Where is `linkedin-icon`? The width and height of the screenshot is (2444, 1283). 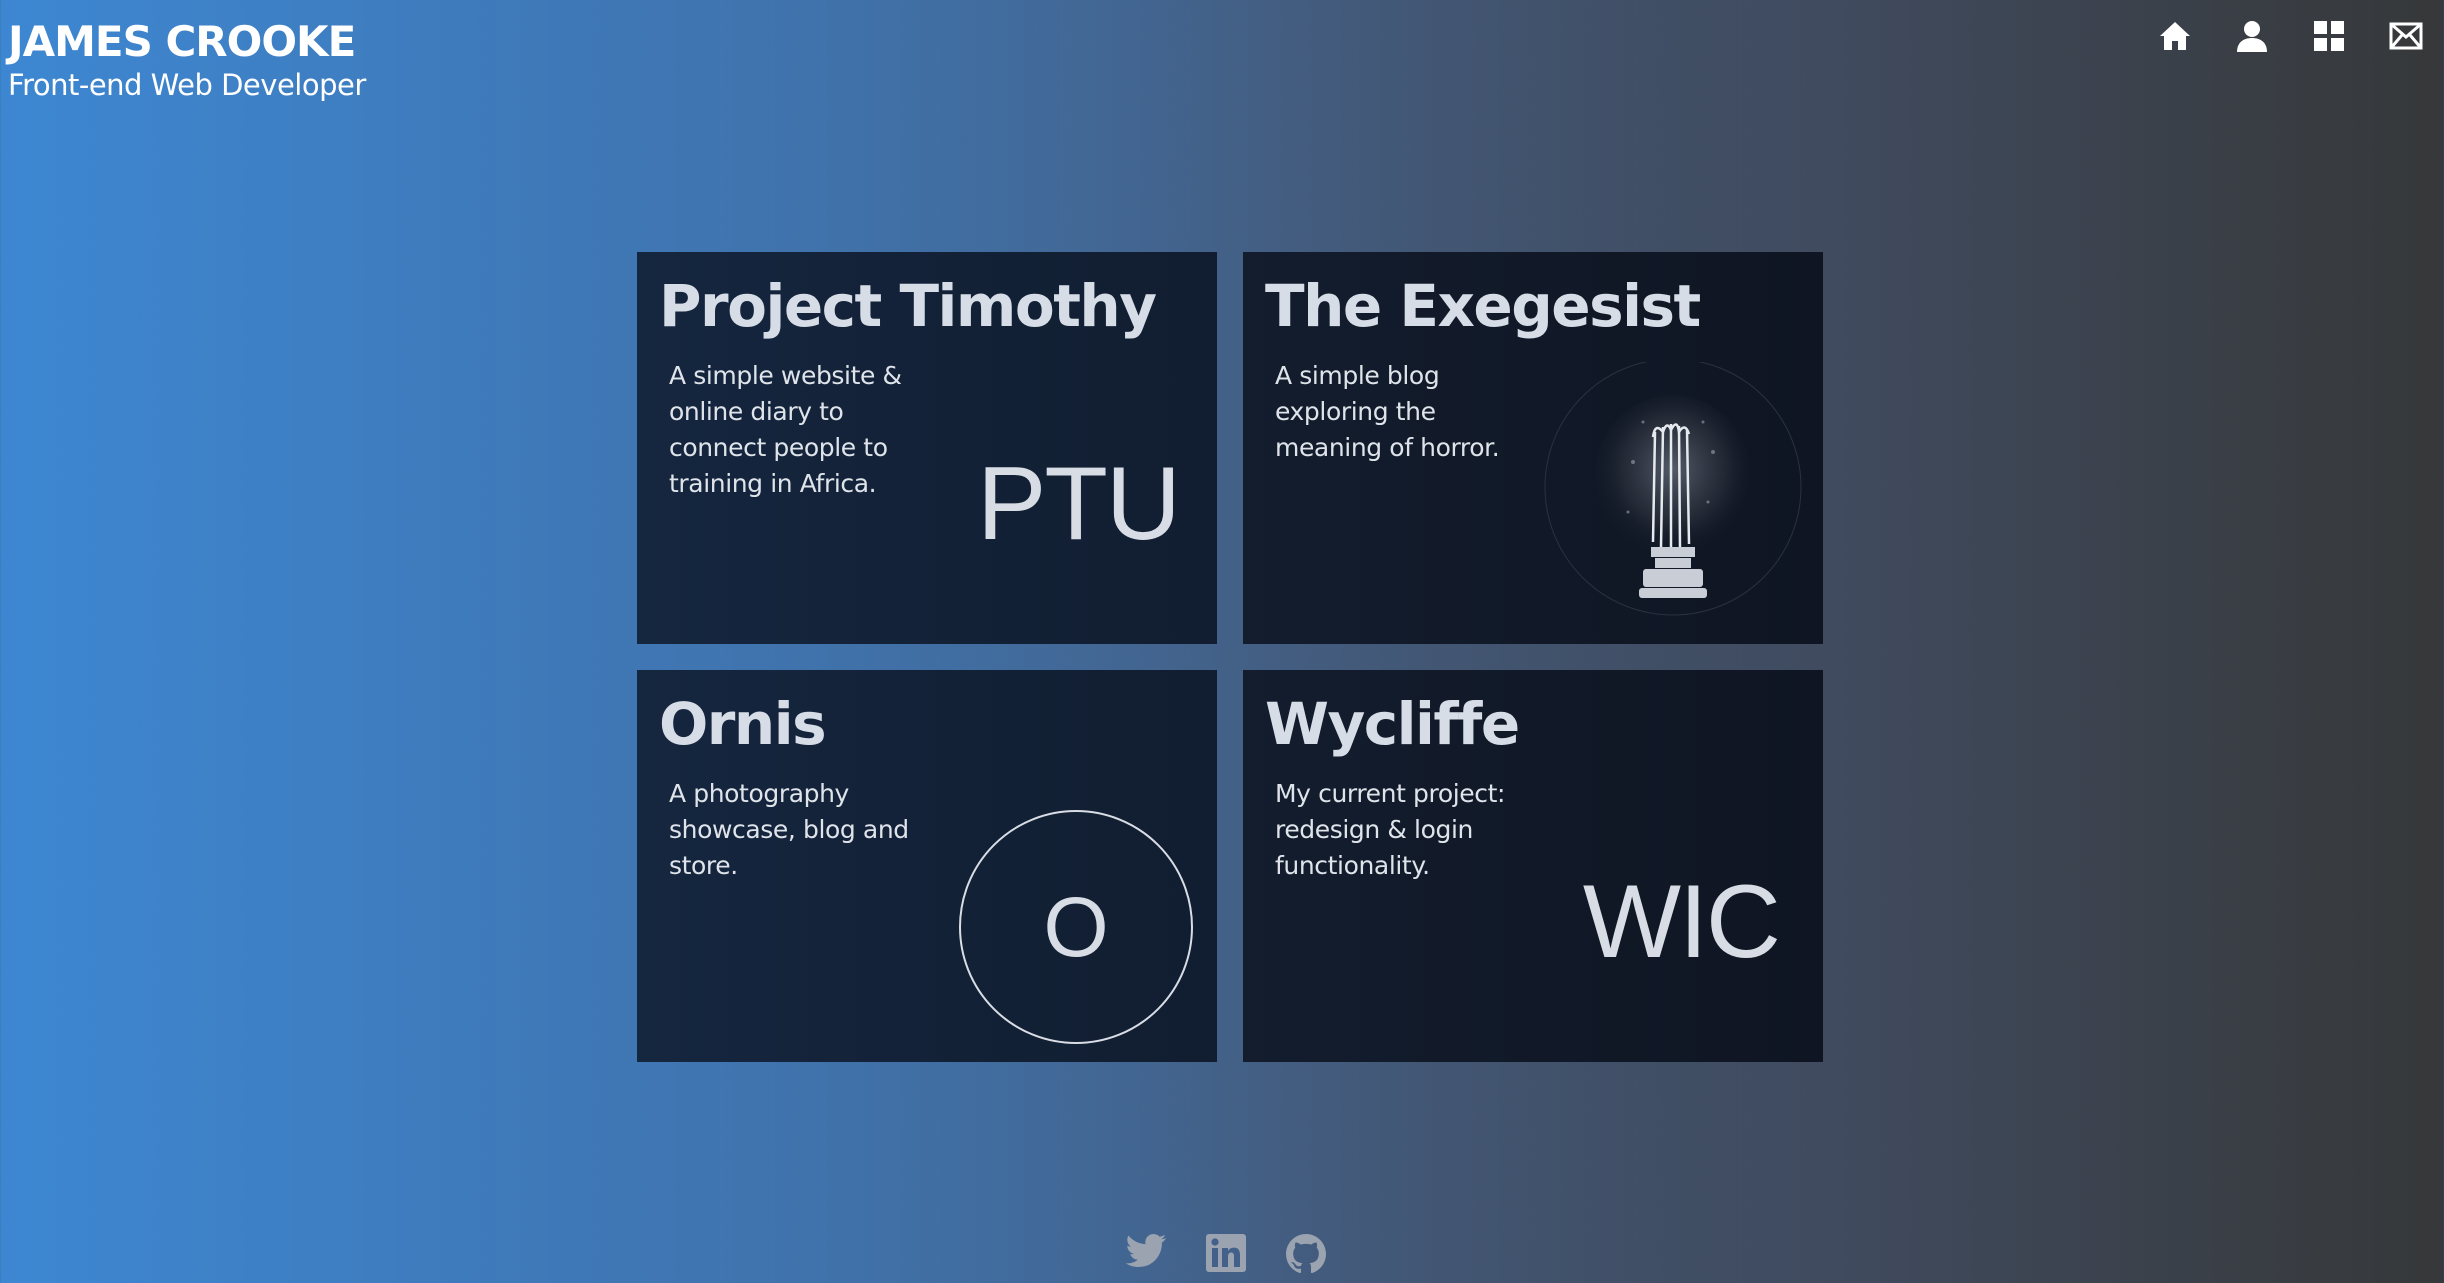
linkedin-icon is located at coordinates (1226, 1253).